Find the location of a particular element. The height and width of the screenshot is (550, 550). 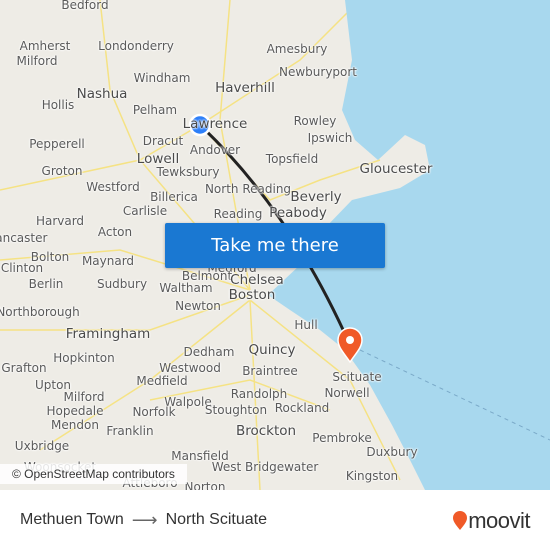

place-label: Mendon is located at coordinates (75, 425).